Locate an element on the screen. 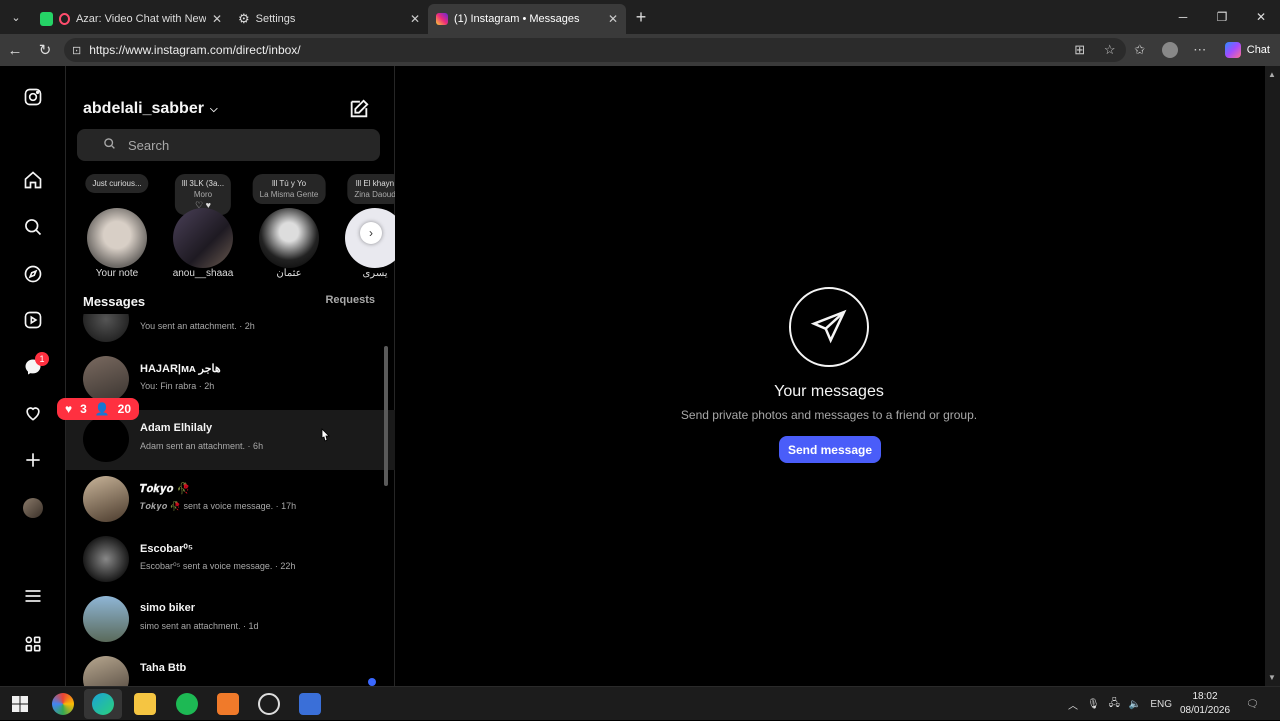  time: 18:02 is located at coordinates (1205, 696).